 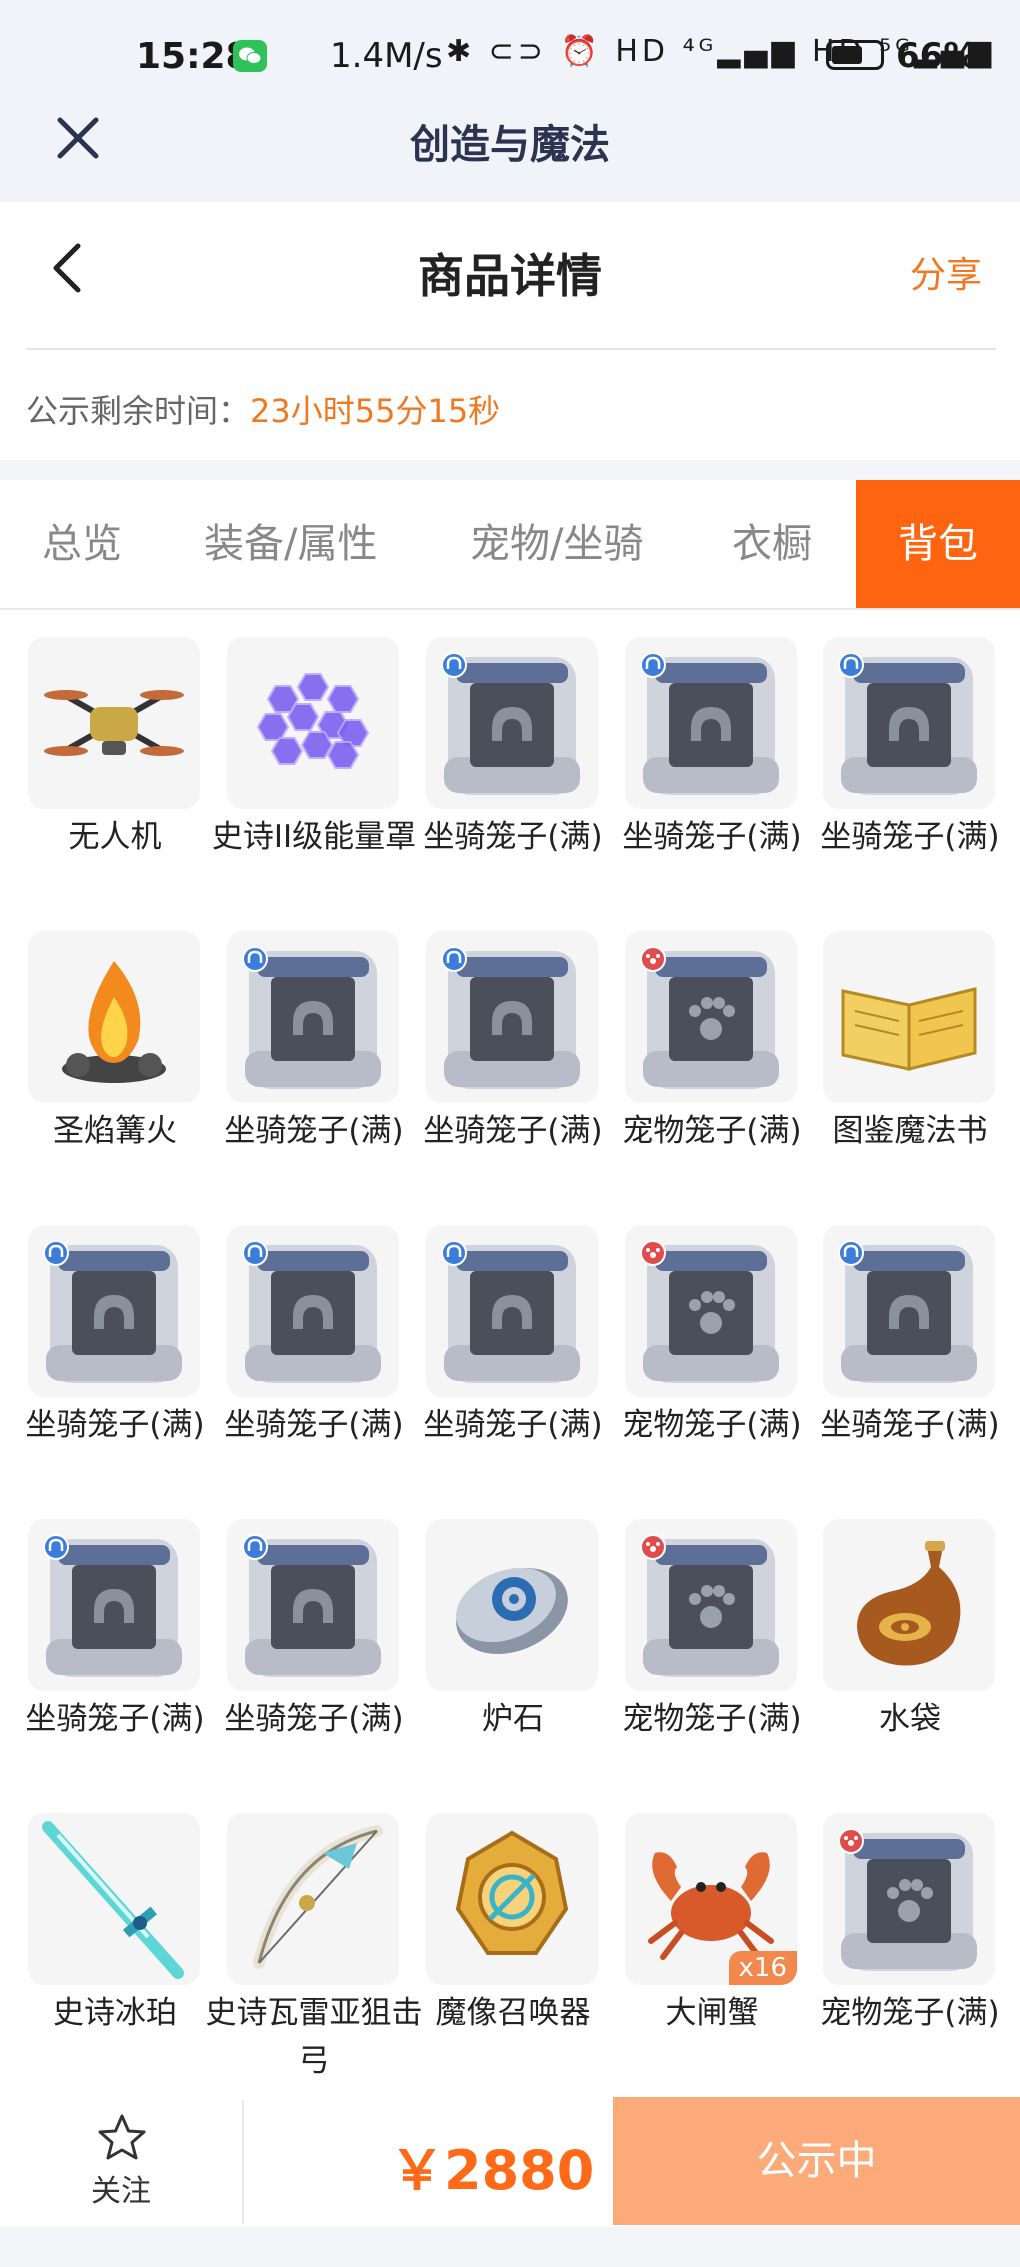 I want to click on tab-wardrobe: 衣橱, so click(x=772, y=544).